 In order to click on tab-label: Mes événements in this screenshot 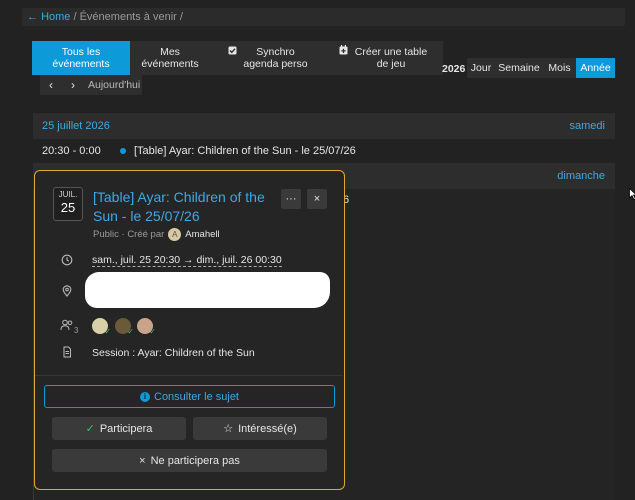, I will do `click(170, 58)`.